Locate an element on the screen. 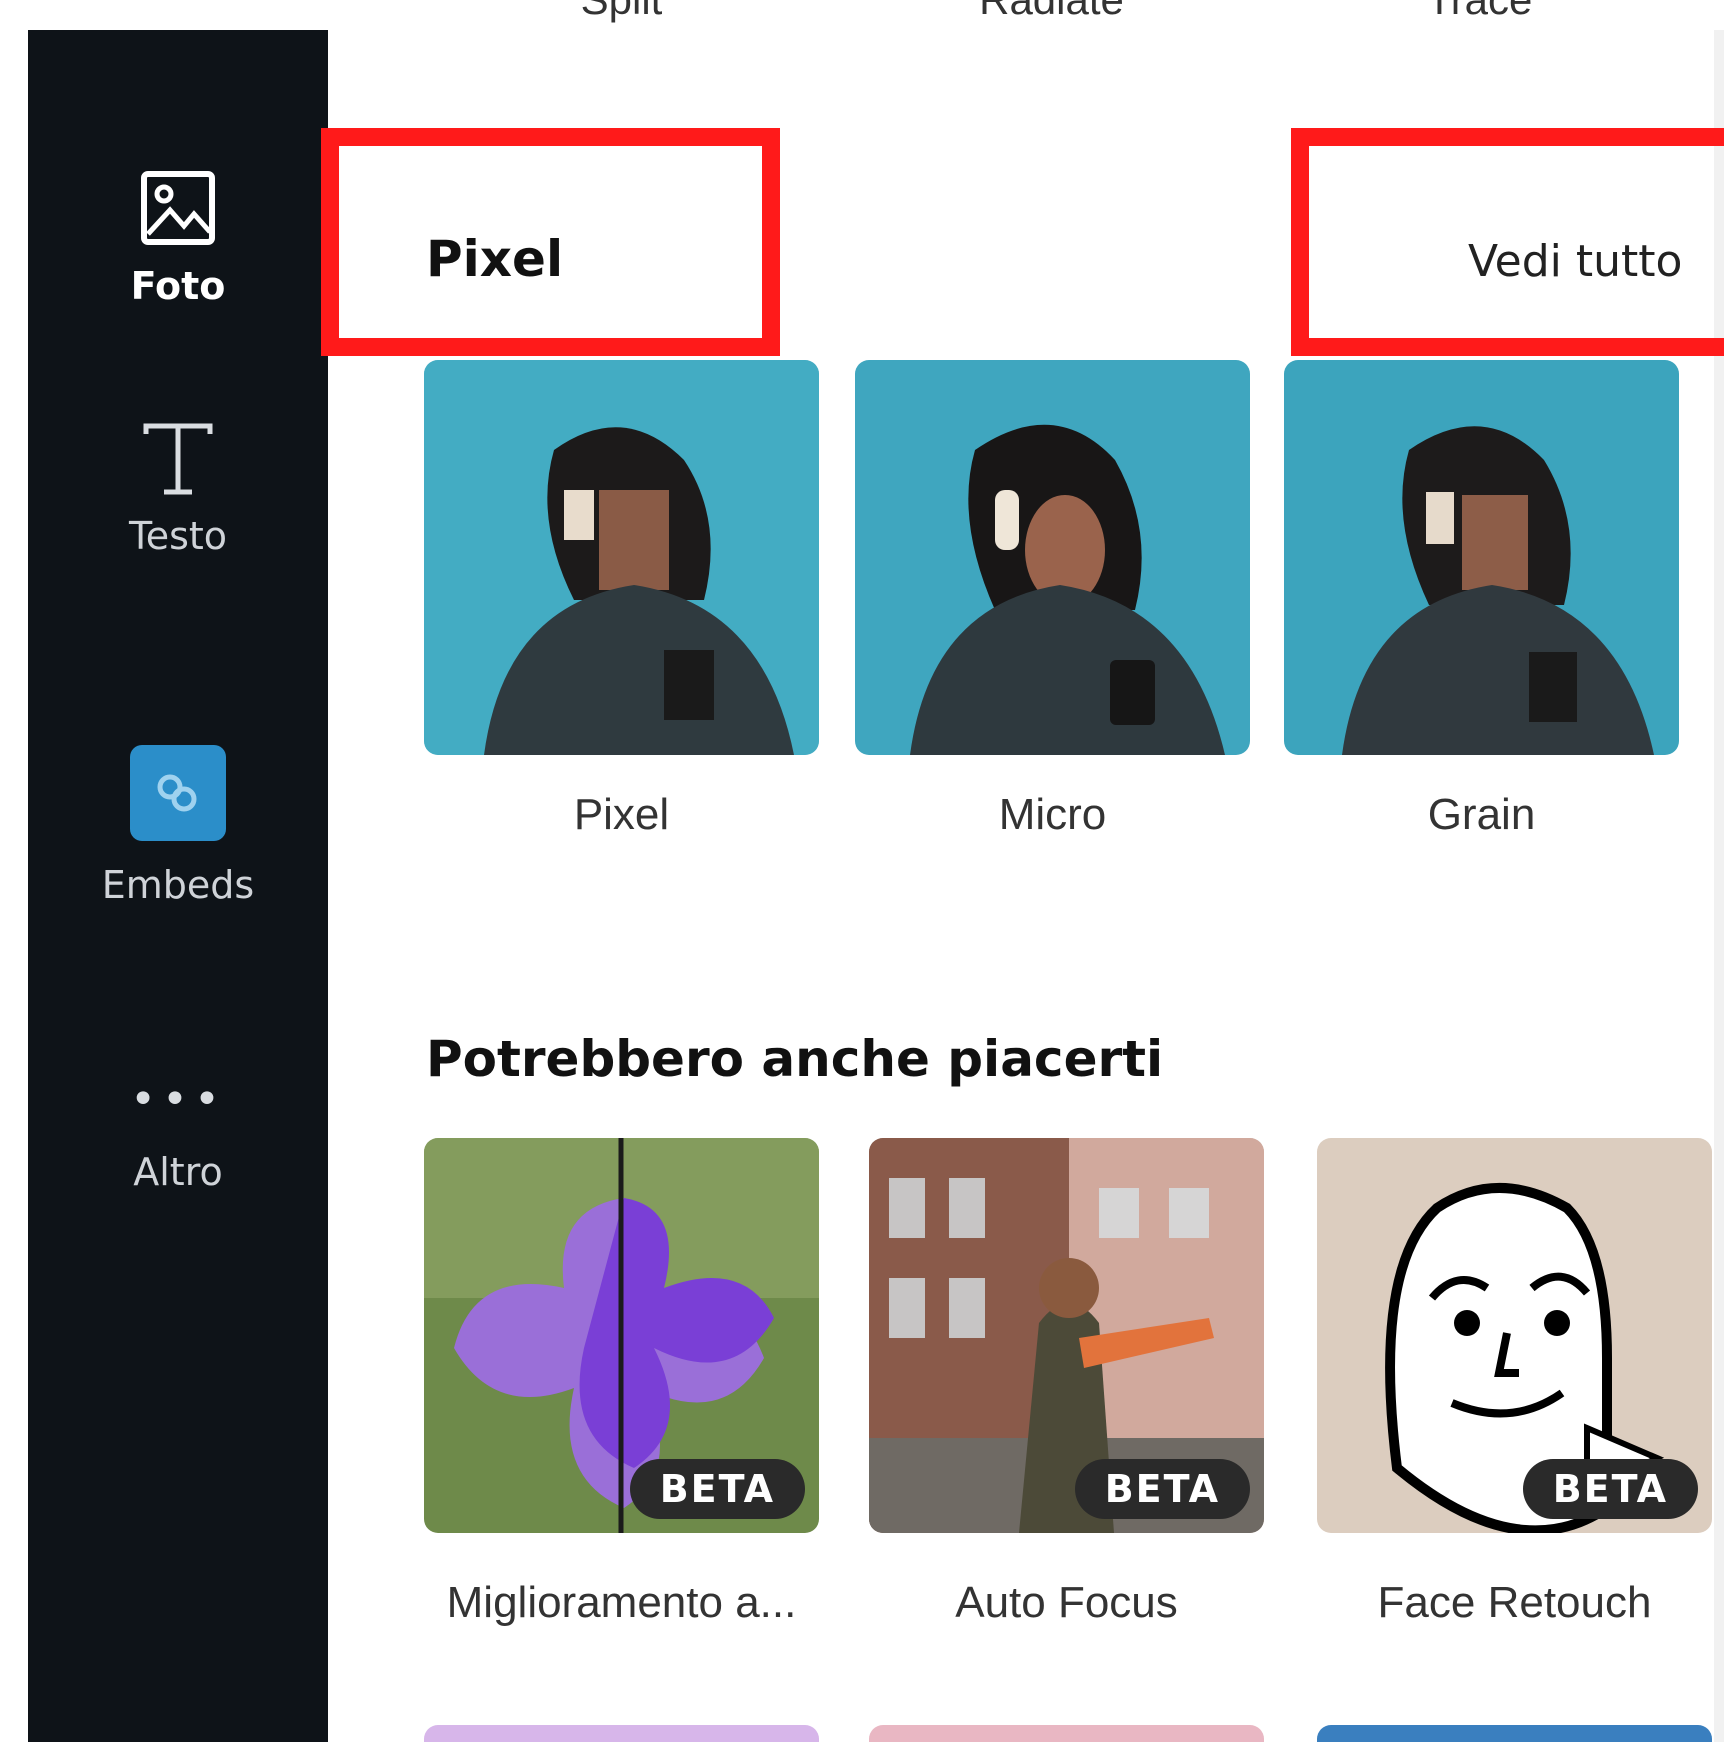 This screenshot has height=1742, width=1724. effect-card-pixel: Pixel is located at coordinates (621, 599).